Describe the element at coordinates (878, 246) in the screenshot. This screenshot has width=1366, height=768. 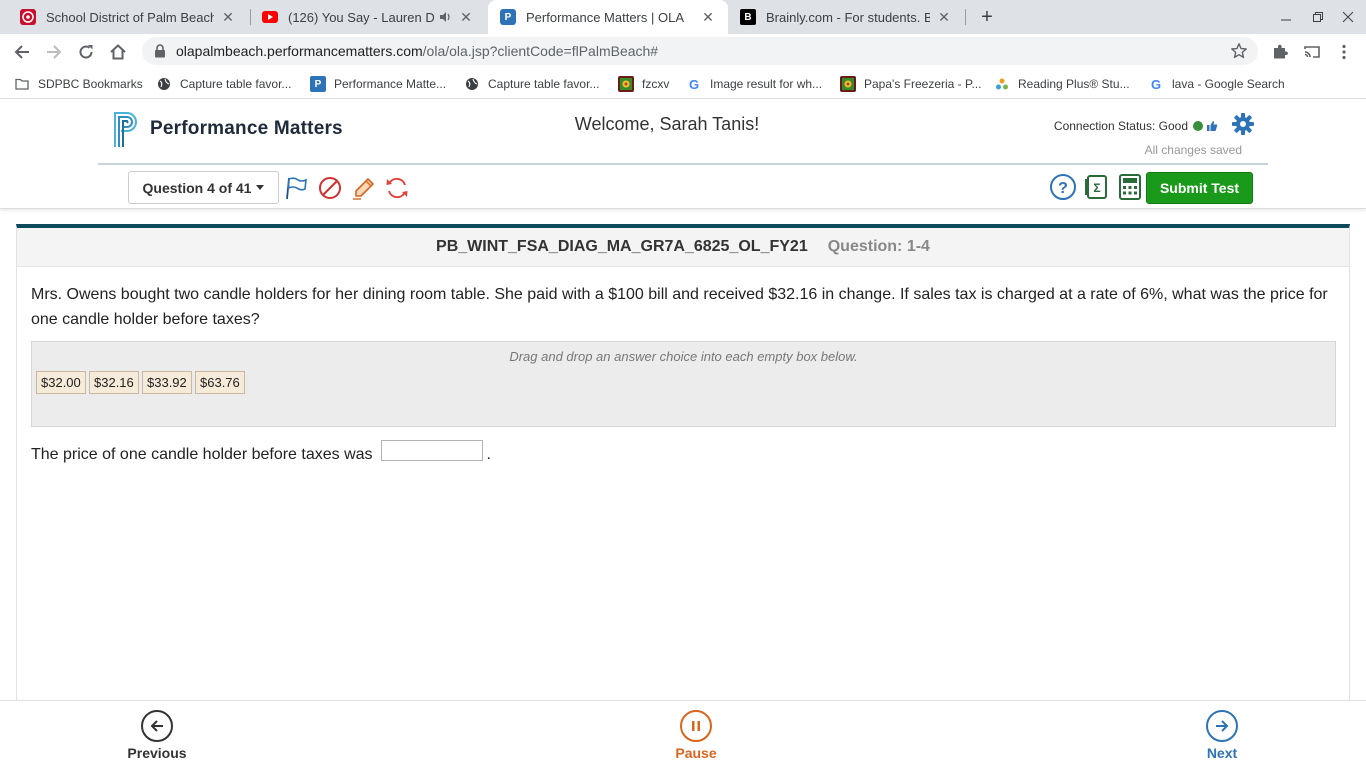
I see `question-number: Question: 1-4` at that location.